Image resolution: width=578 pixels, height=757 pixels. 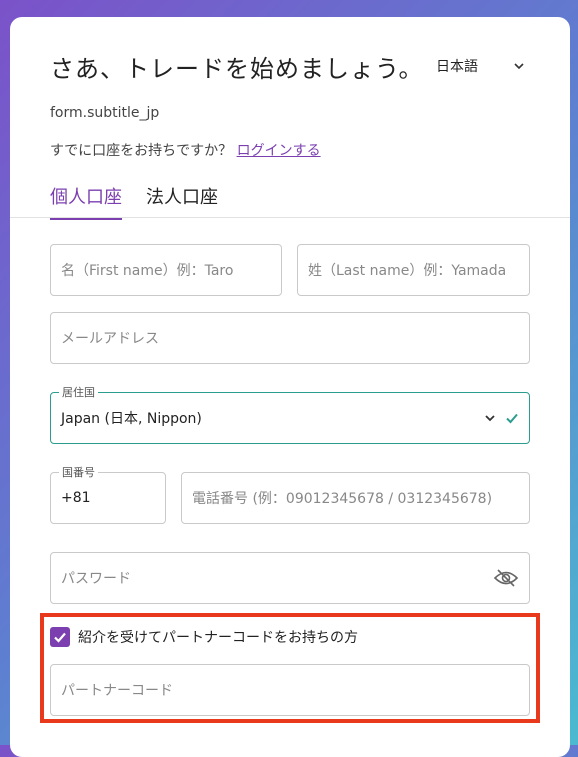 What do you see at coordinates (237, 69) in the screenshot?
I see `page-title: さあ、トレードを始めましょう。` at bounding box center [237, 69].